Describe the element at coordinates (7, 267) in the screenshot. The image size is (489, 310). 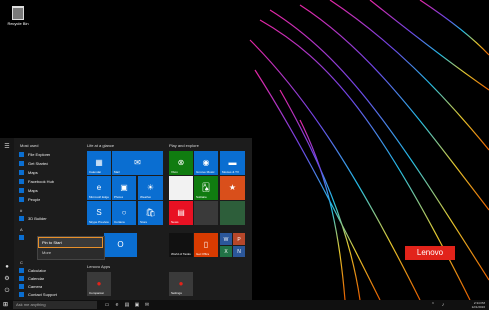
I see `user-icon: ●` at that location.